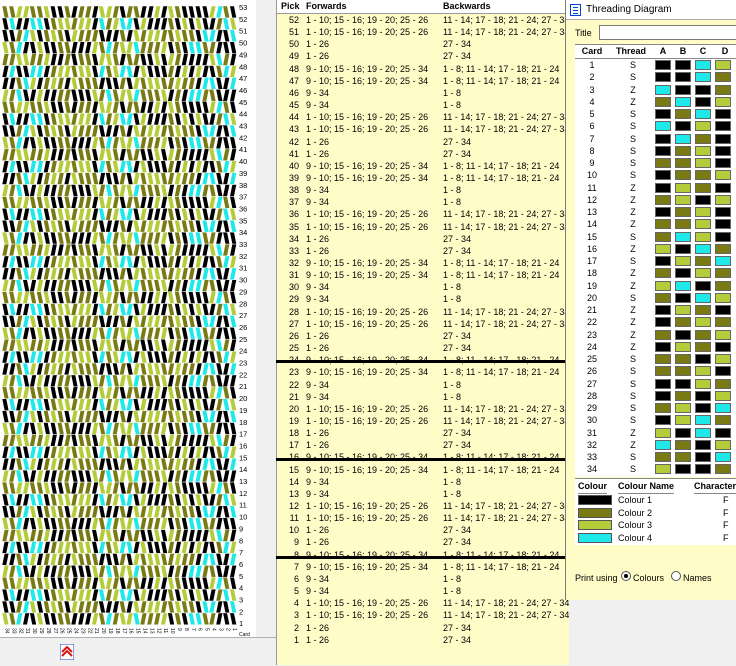  Describe the element at coordinates (655, 114) in the screenshot. I see `card-row: 5S` at that location.